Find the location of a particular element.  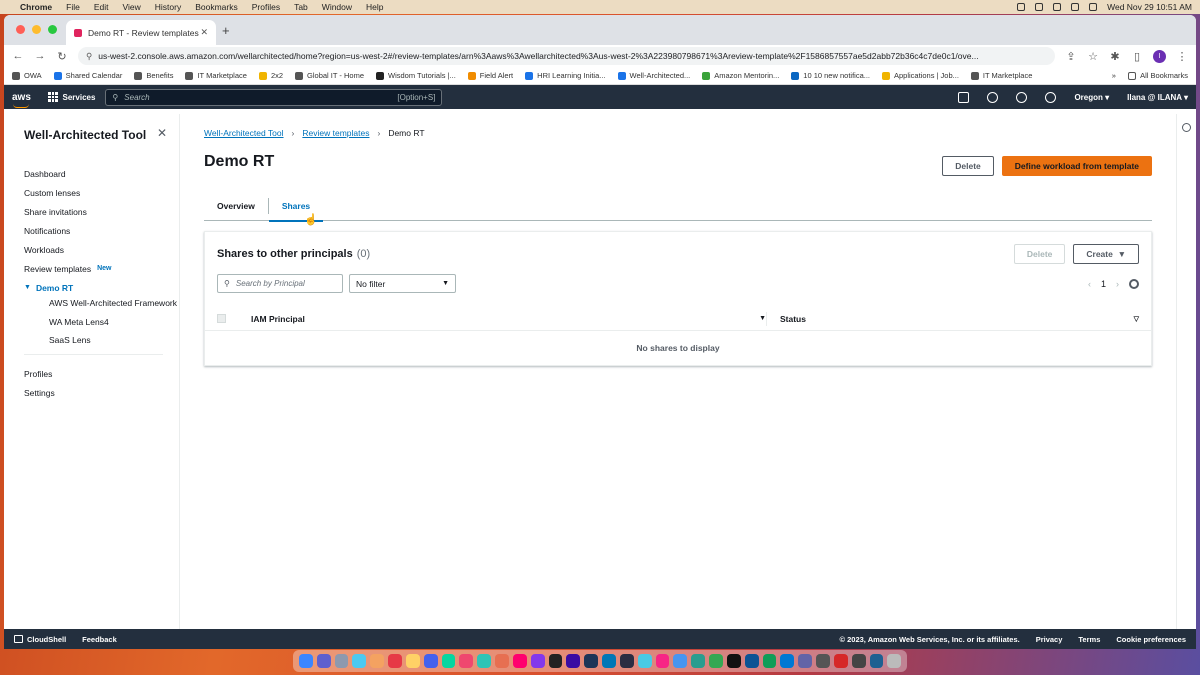

podcasts-icon is located at coordinates (537, 661).